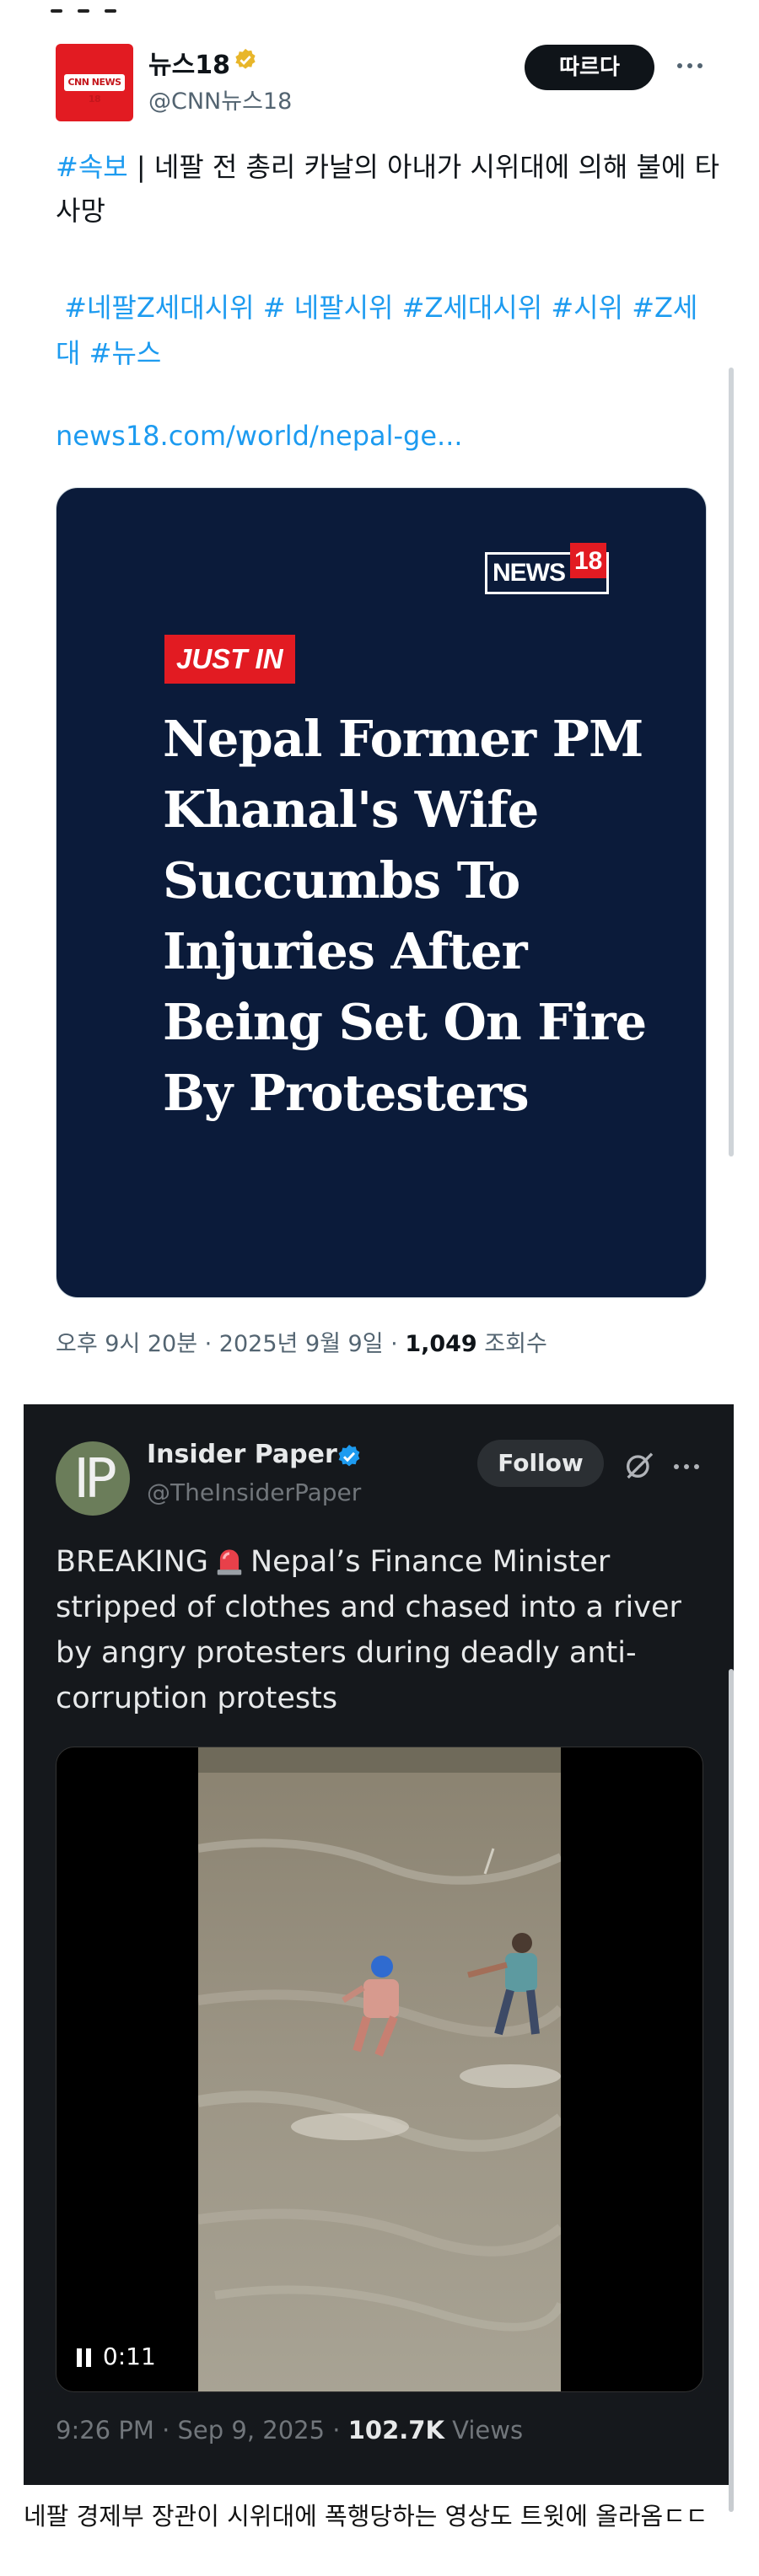 This screenshot has height=2576, width=759. I want to click on news18-logo-number: 18, so click(588, 560).